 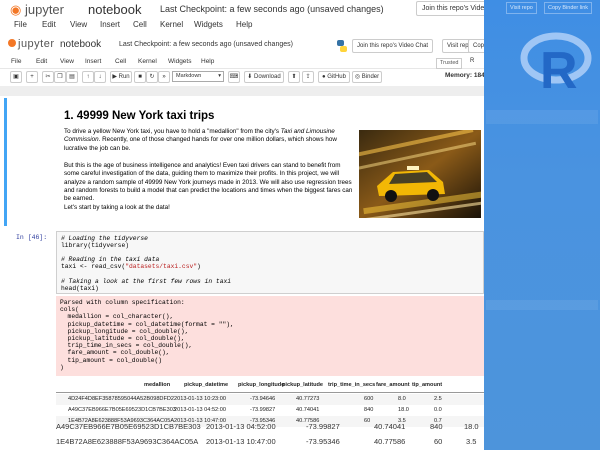 I want to click on kernel-name: R, so click(x=472, y=61).